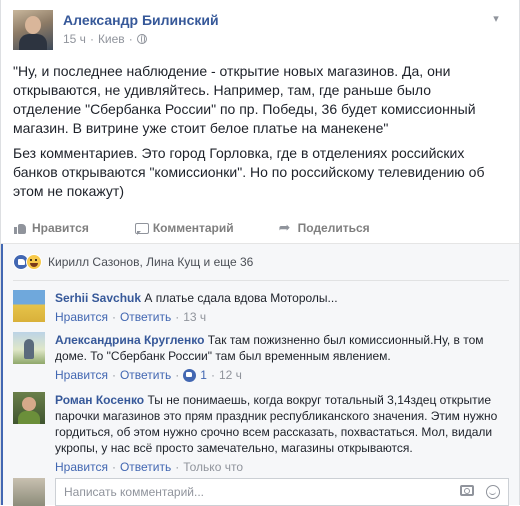  What do you see at coordinates (333, 228) in the screenshot?
I see `share-label: Поделиться` at bounding box center [333, 228].